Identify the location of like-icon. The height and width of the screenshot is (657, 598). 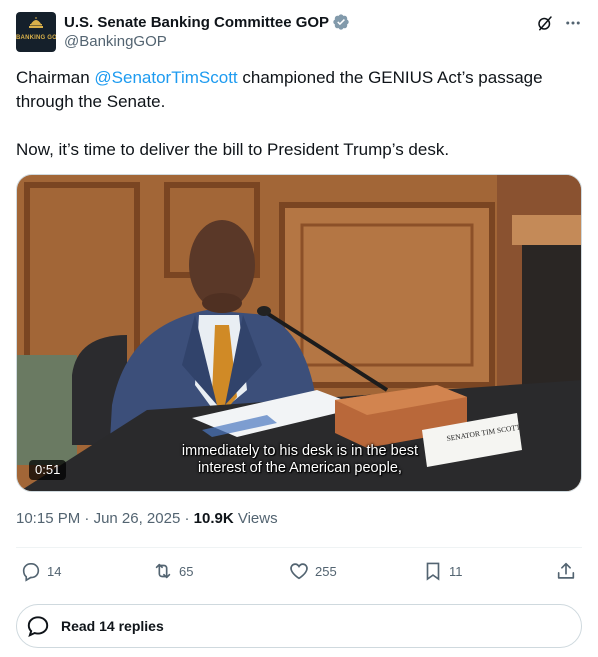
(299, 571).